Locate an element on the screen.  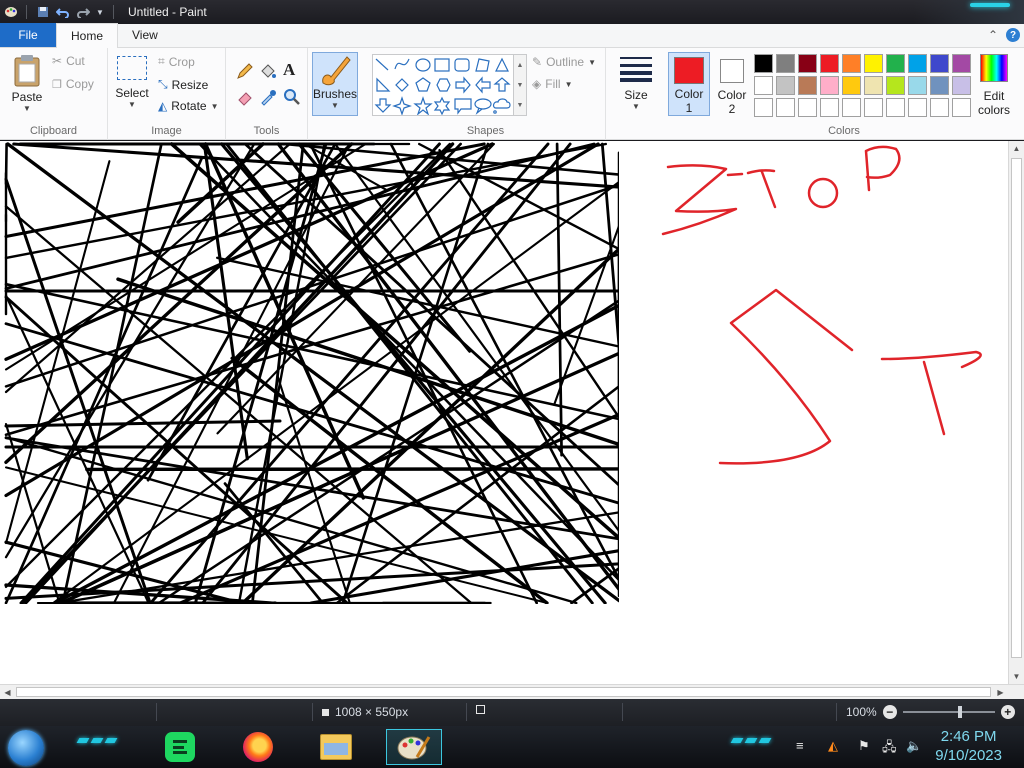
text-icon: A is located at coordinates (289, 70).